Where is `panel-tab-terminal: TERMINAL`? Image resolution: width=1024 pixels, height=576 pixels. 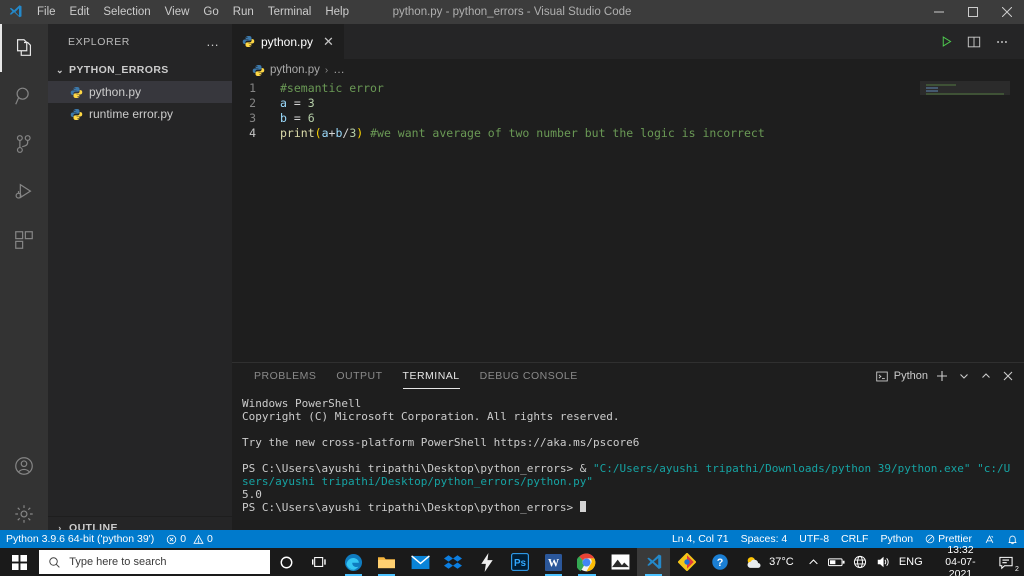 panel-tab-terminal: TERMINAL is located at coordinates (431, 376).